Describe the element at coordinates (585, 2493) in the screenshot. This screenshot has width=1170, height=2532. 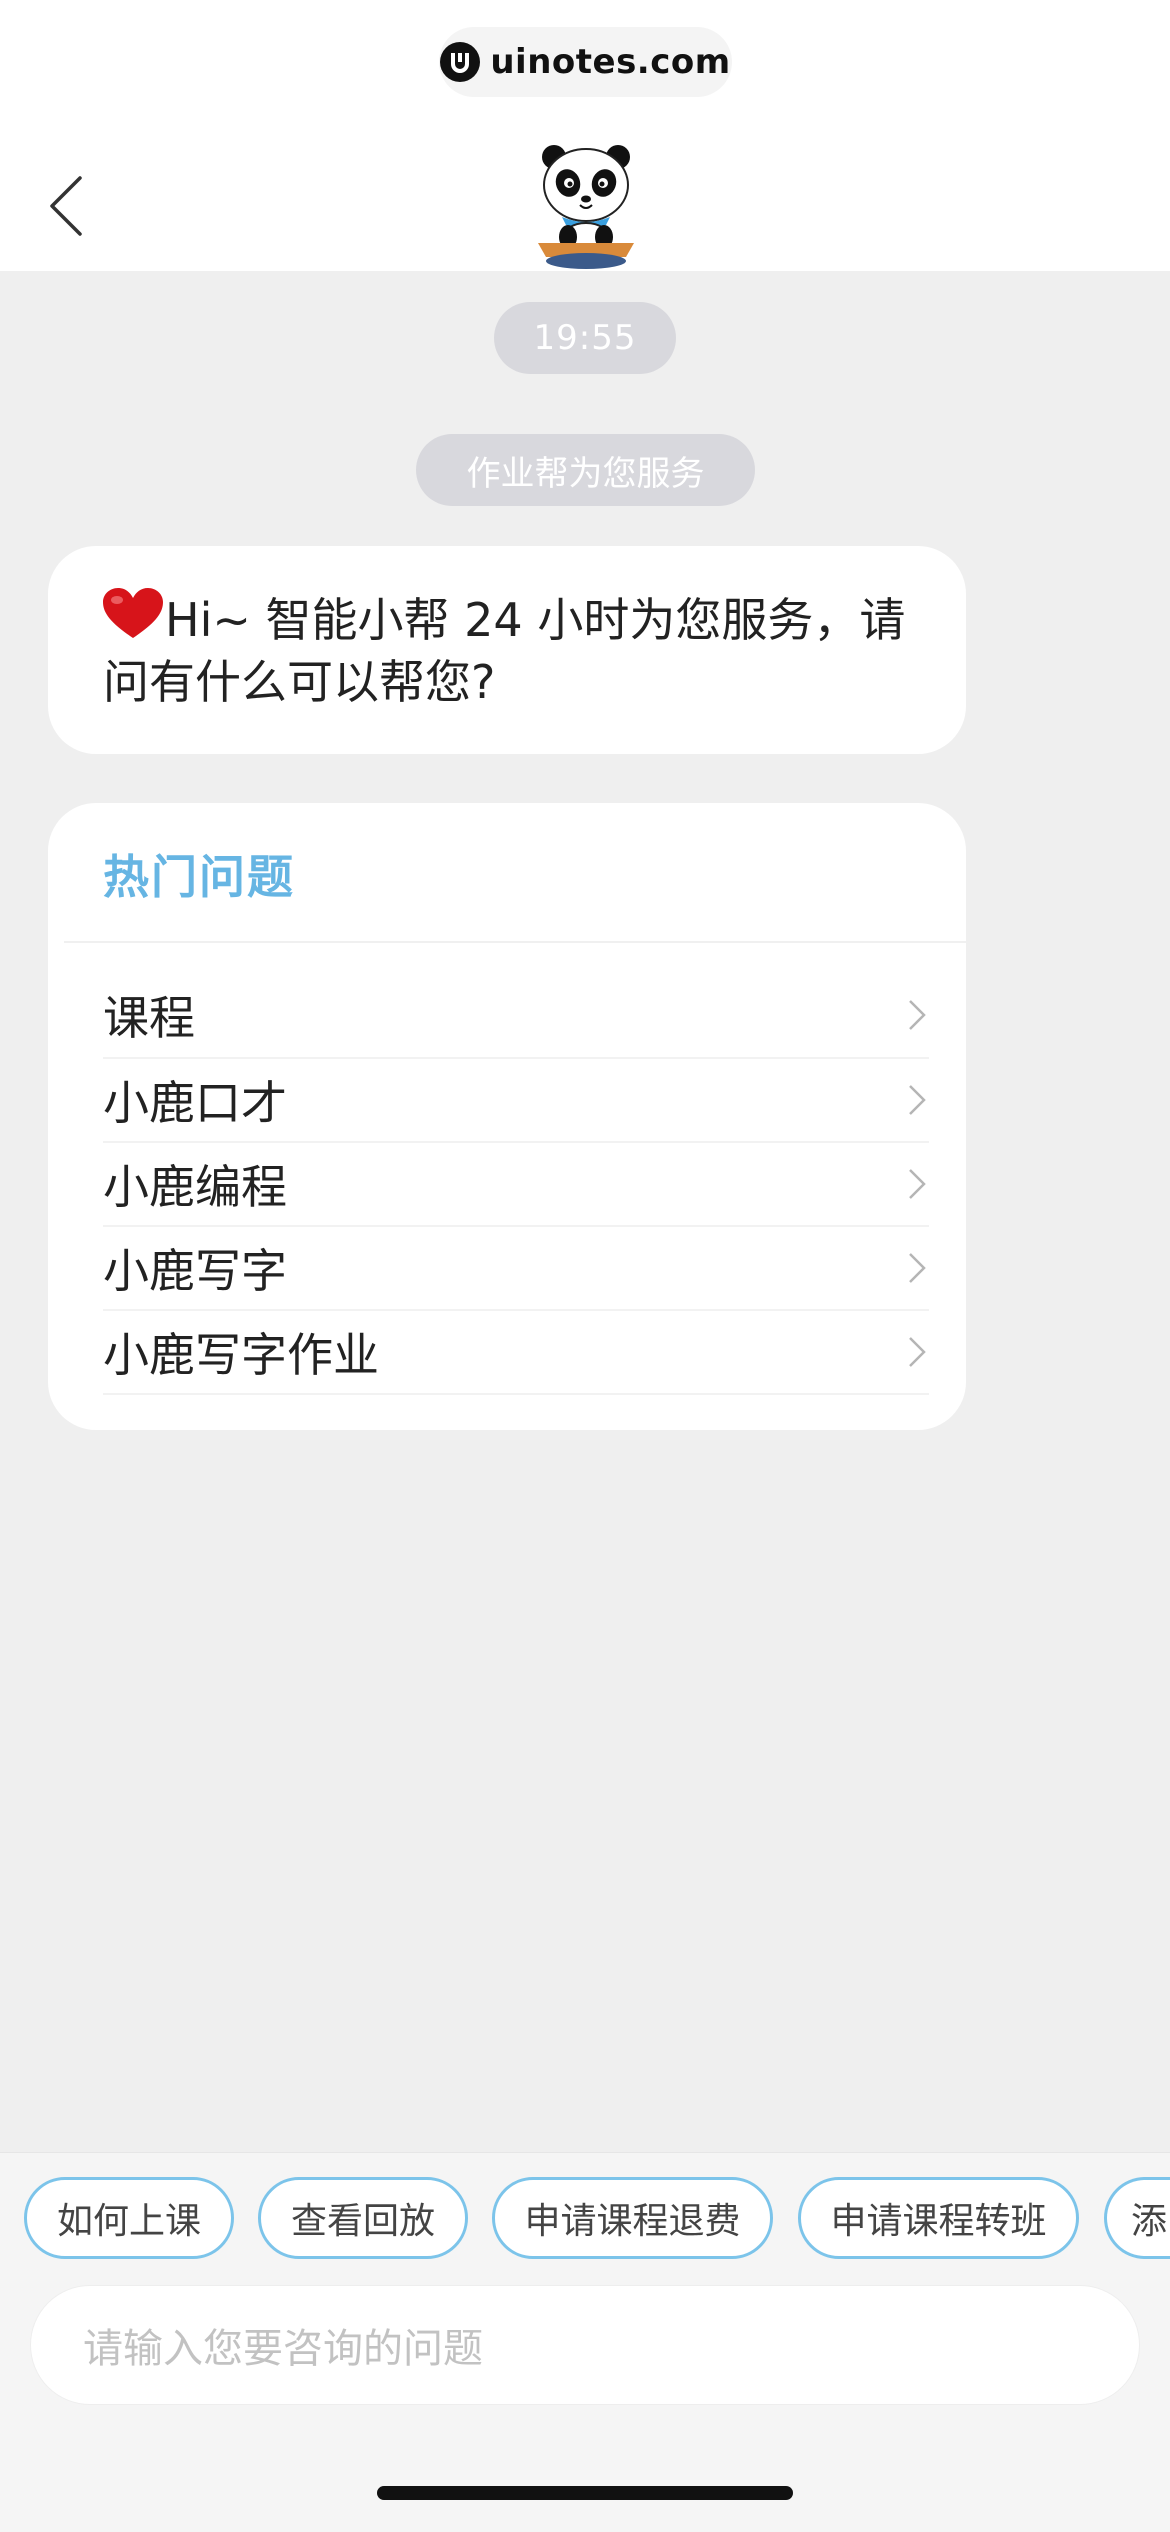
I see `home-indicator` at that location.